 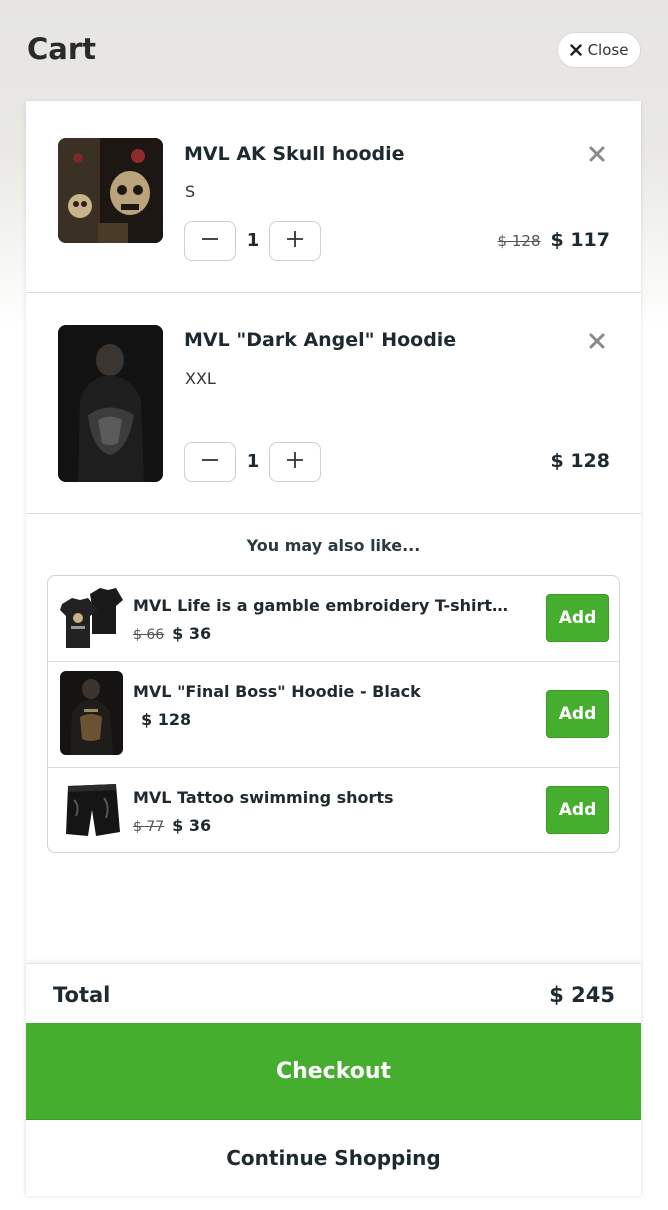 I want to click on close-button: Close, so click(x=599, y=50).